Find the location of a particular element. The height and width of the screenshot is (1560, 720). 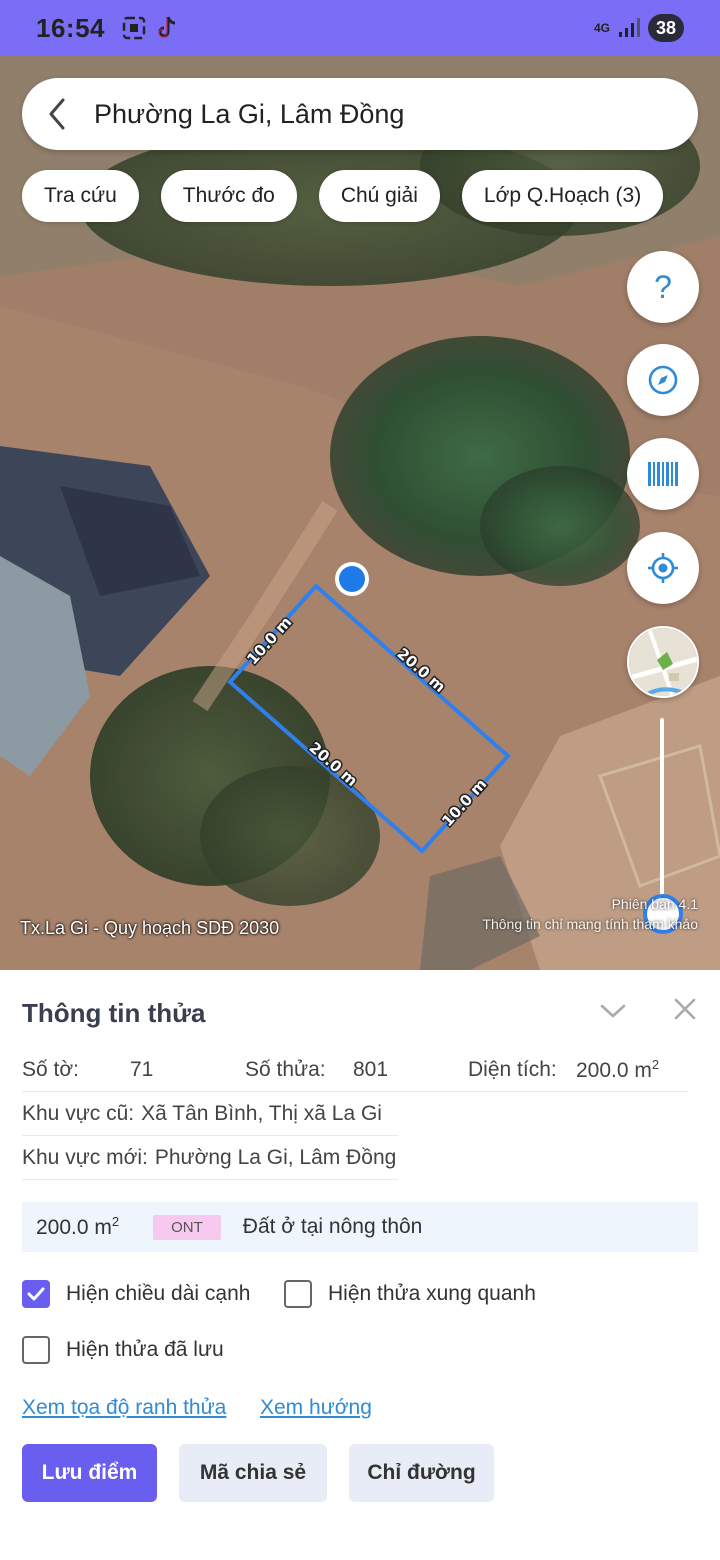

planning-layer-caption: Tx.La Gi - Quy hoạch SDĐ 2030 is located at coordinates (150, 928).